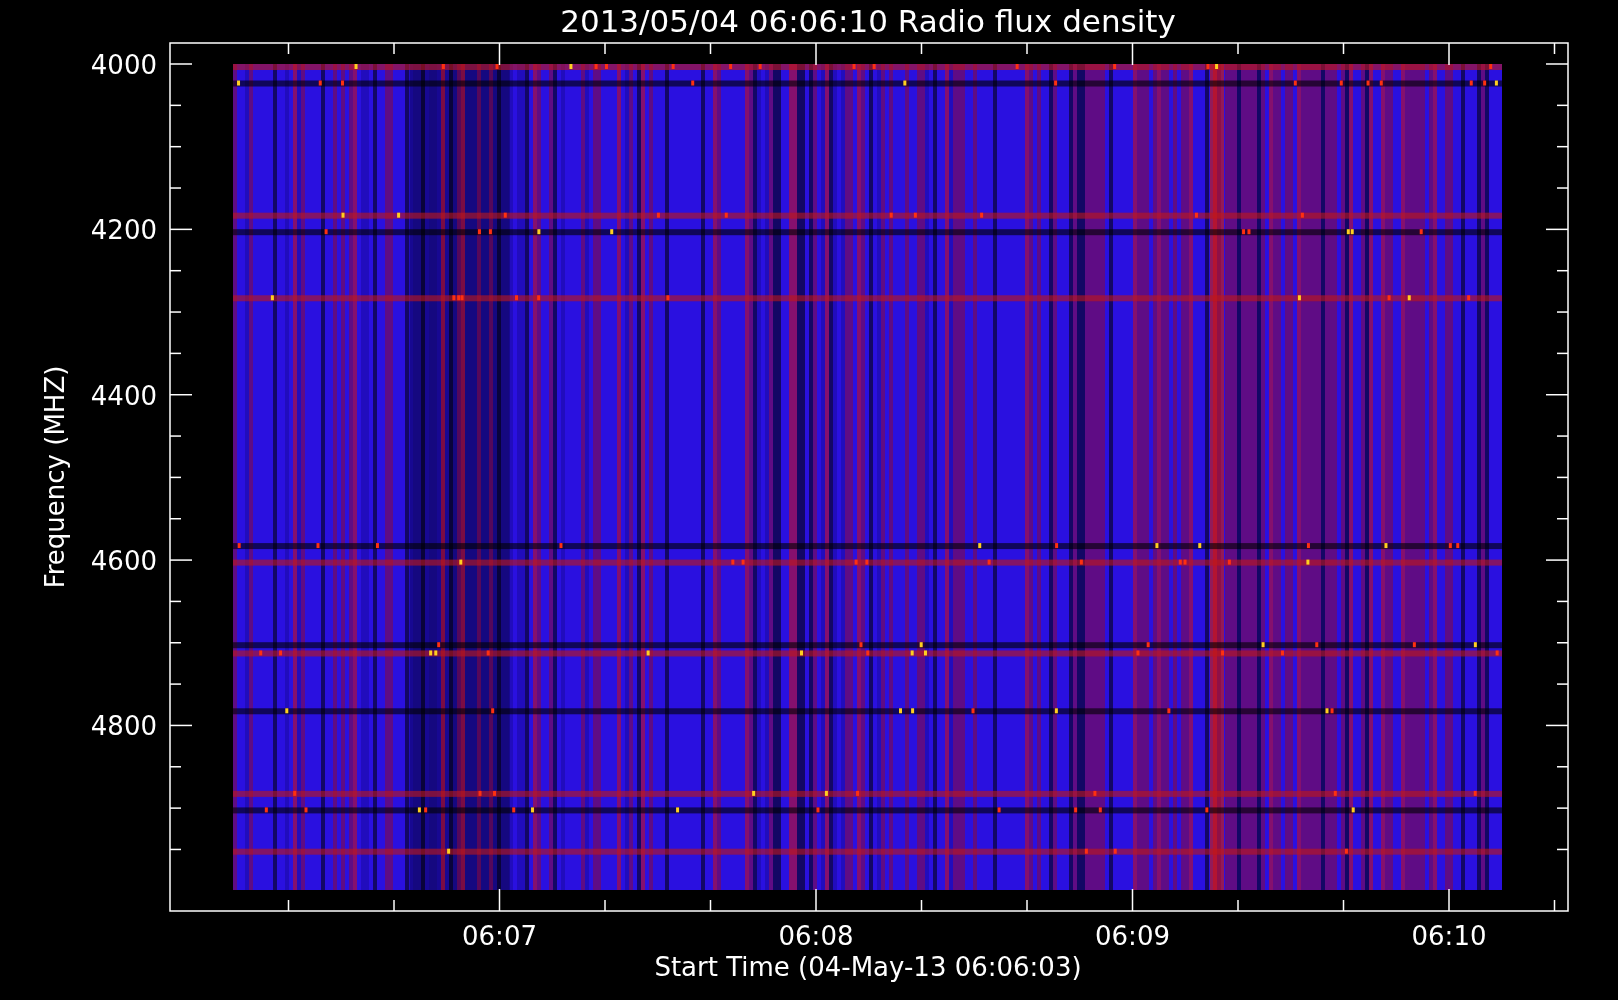 The image size is (1618, 1000). I want to click on axis-tick-label: 4200, so click(123, 230).